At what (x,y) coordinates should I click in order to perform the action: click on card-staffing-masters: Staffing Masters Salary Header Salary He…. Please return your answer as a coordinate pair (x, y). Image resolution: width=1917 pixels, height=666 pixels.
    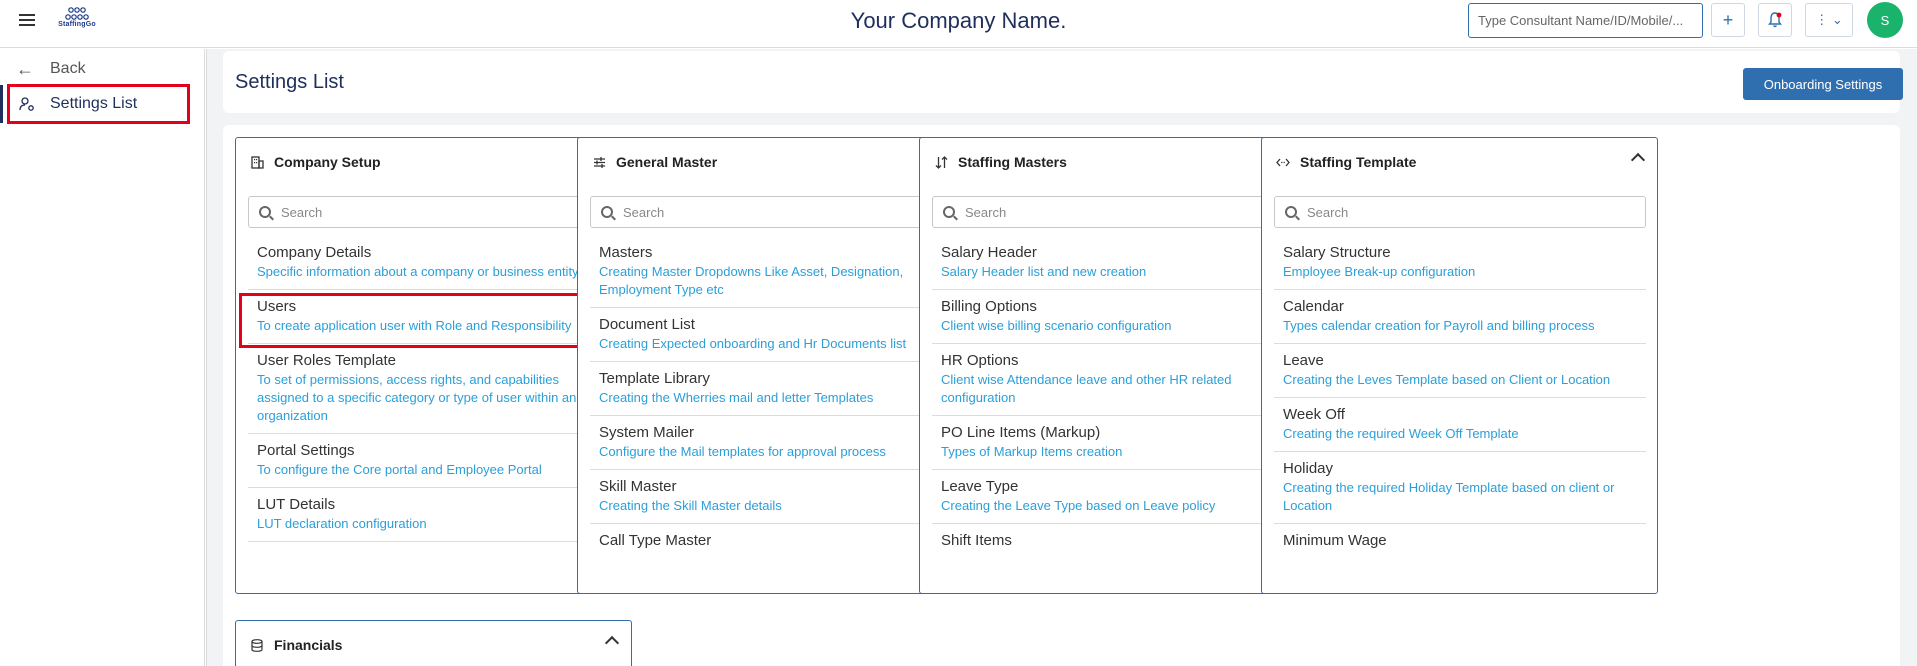
    Looking at the image, I should click on (1117, 365).